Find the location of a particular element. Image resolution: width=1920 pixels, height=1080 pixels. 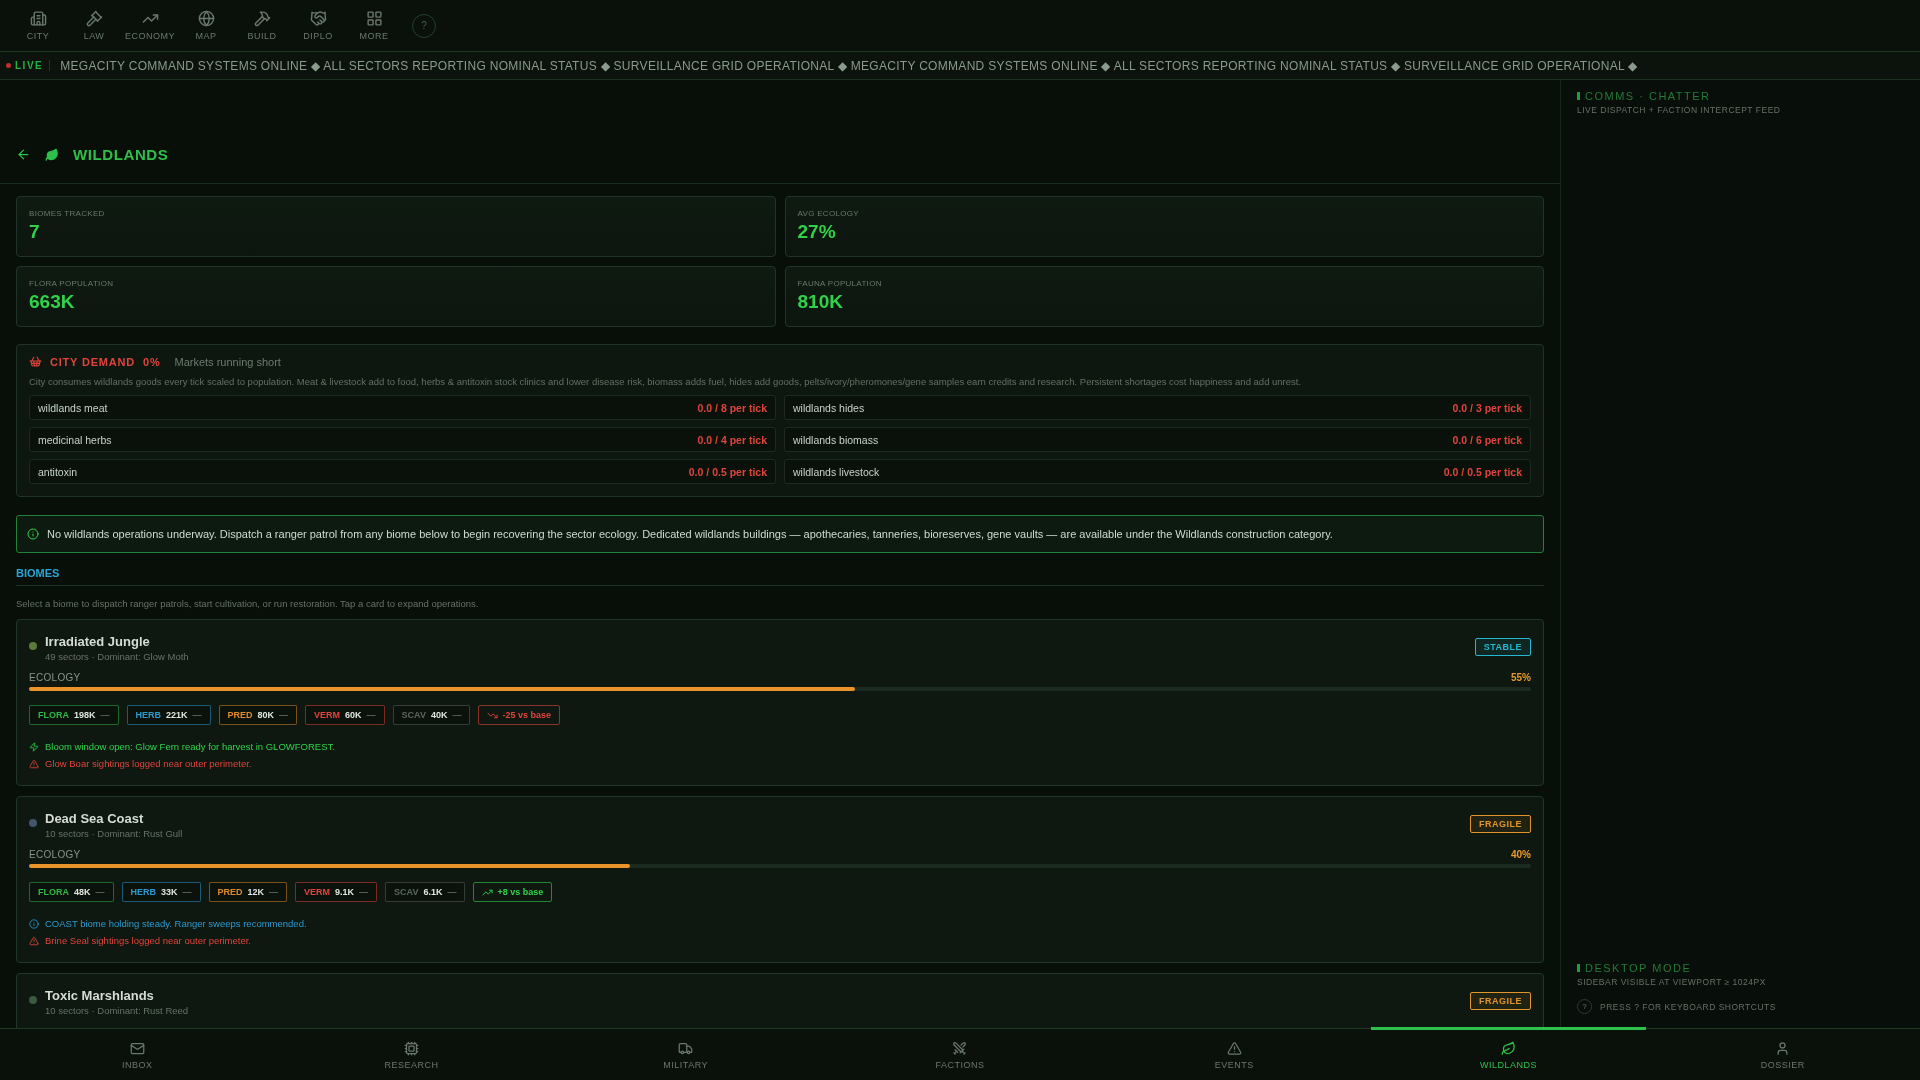

nav-button: LAW is located at coordinates (94, 25).